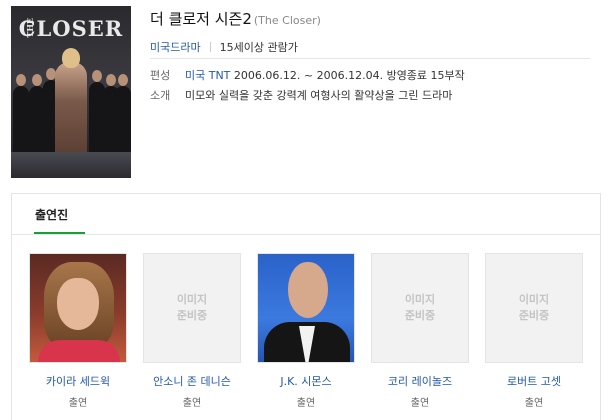 This screenshot has height=420, width=616. I want to click on tab-cast: 출연진, so click(51, 214).